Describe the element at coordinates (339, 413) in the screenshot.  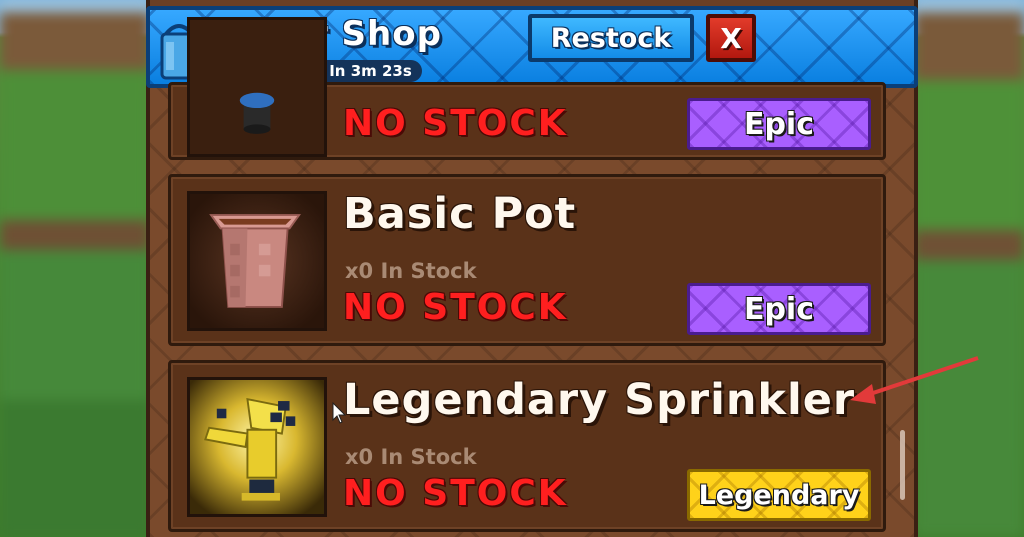
I see `mouse-cursor-icon` at that location.